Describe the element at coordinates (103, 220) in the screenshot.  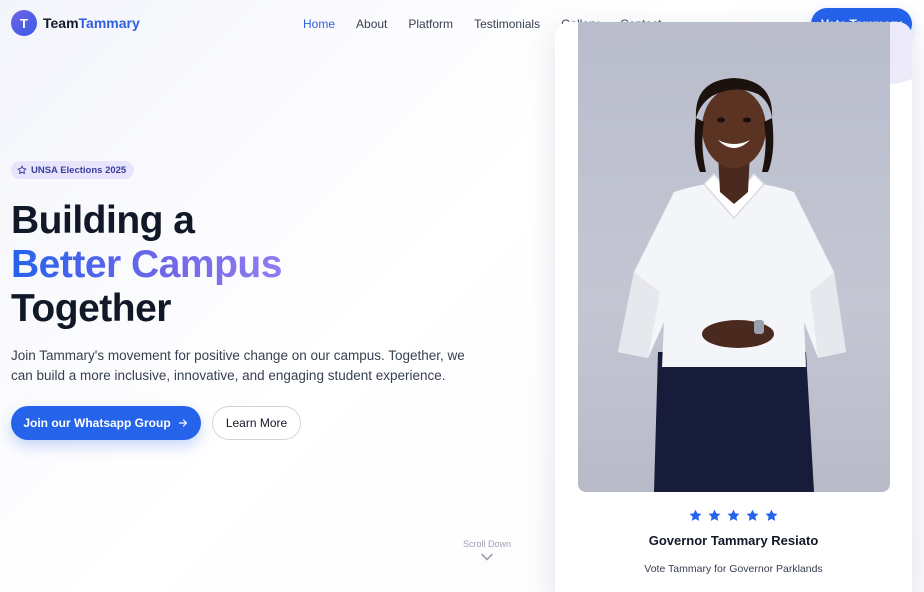
I see `headline-line-1: Building a` at that location.